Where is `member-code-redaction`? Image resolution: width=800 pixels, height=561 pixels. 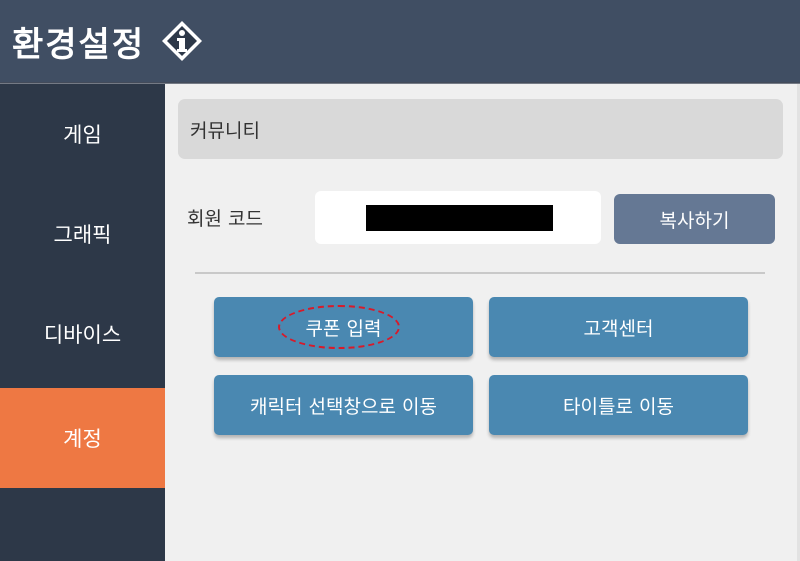 member-code-redaction is located at coordinates (459, 218).